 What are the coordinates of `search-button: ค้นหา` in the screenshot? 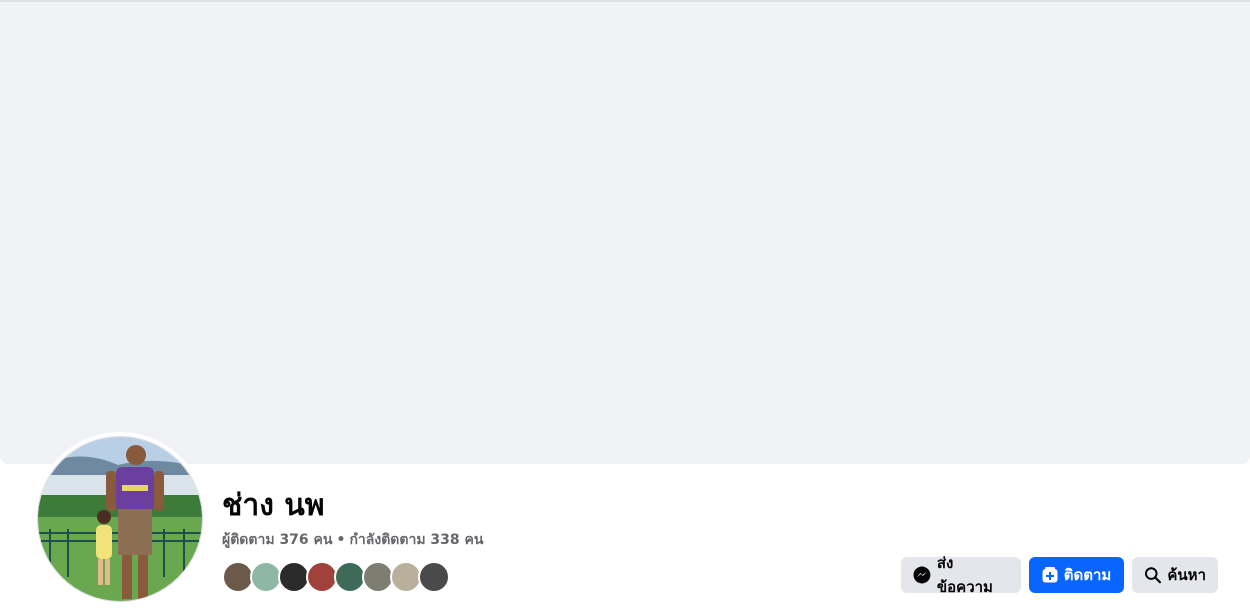 It's located at (1175, 575).